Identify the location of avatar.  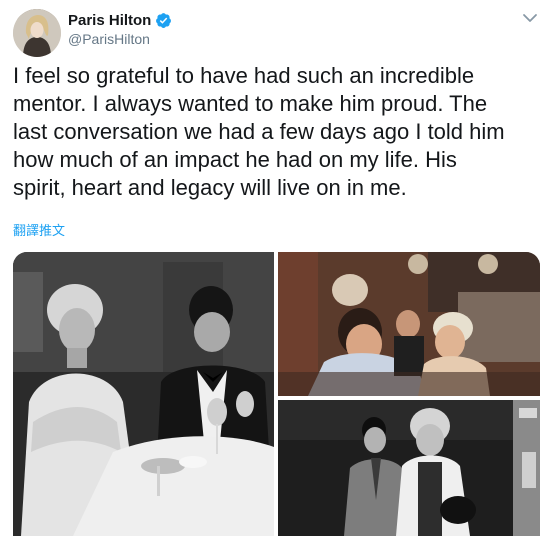
(37, 33).